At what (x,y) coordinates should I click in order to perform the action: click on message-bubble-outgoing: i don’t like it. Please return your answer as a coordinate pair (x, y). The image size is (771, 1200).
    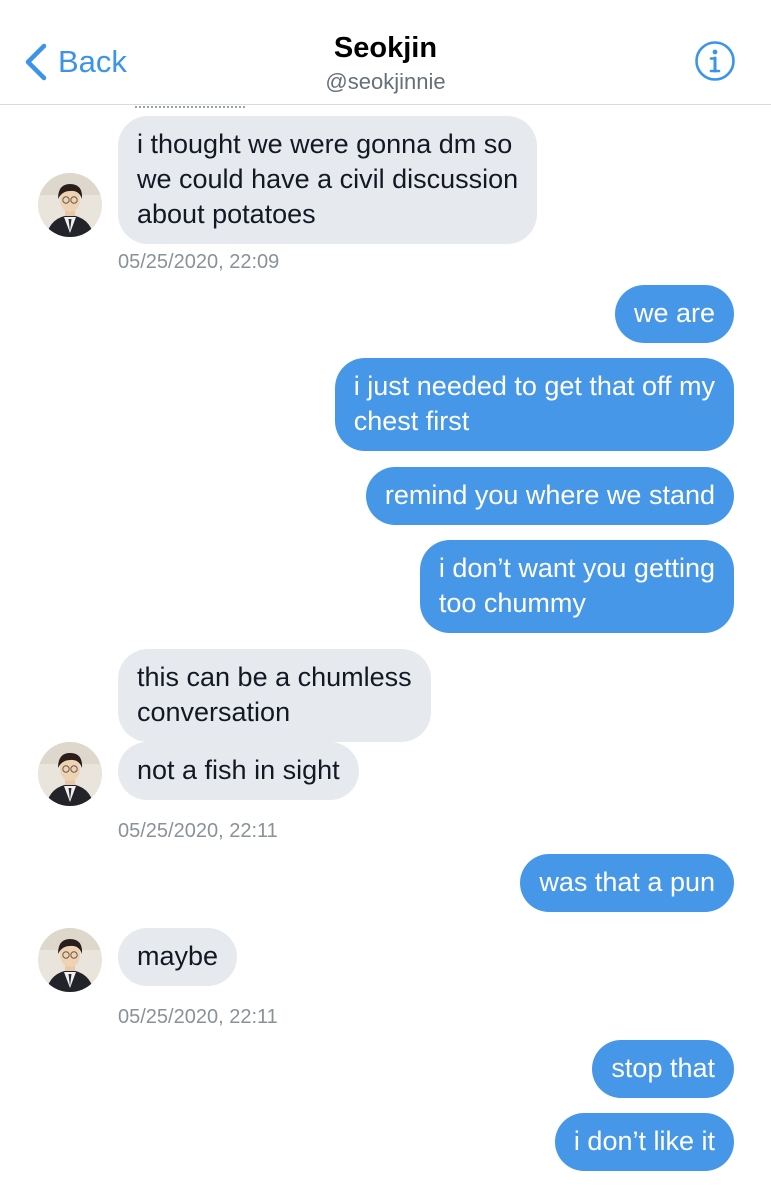
    Looking at the image, I should click on (644, 1142).